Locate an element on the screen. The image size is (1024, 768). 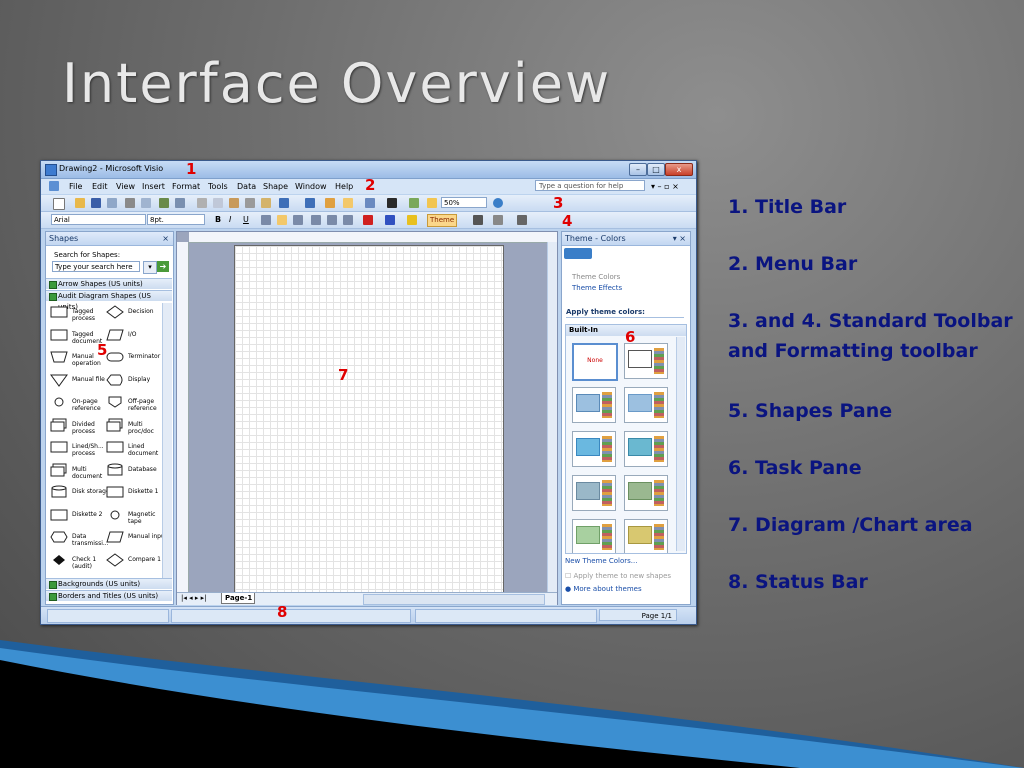
delete-icon is located at coordinates (250, 203).